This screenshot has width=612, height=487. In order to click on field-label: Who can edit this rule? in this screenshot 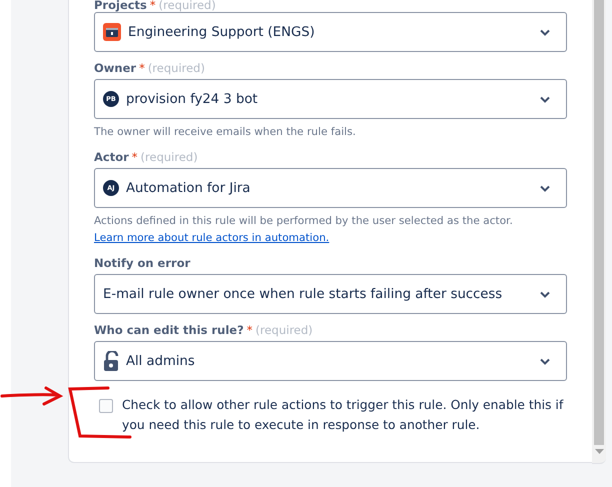, I will do `click(169, 330)`.